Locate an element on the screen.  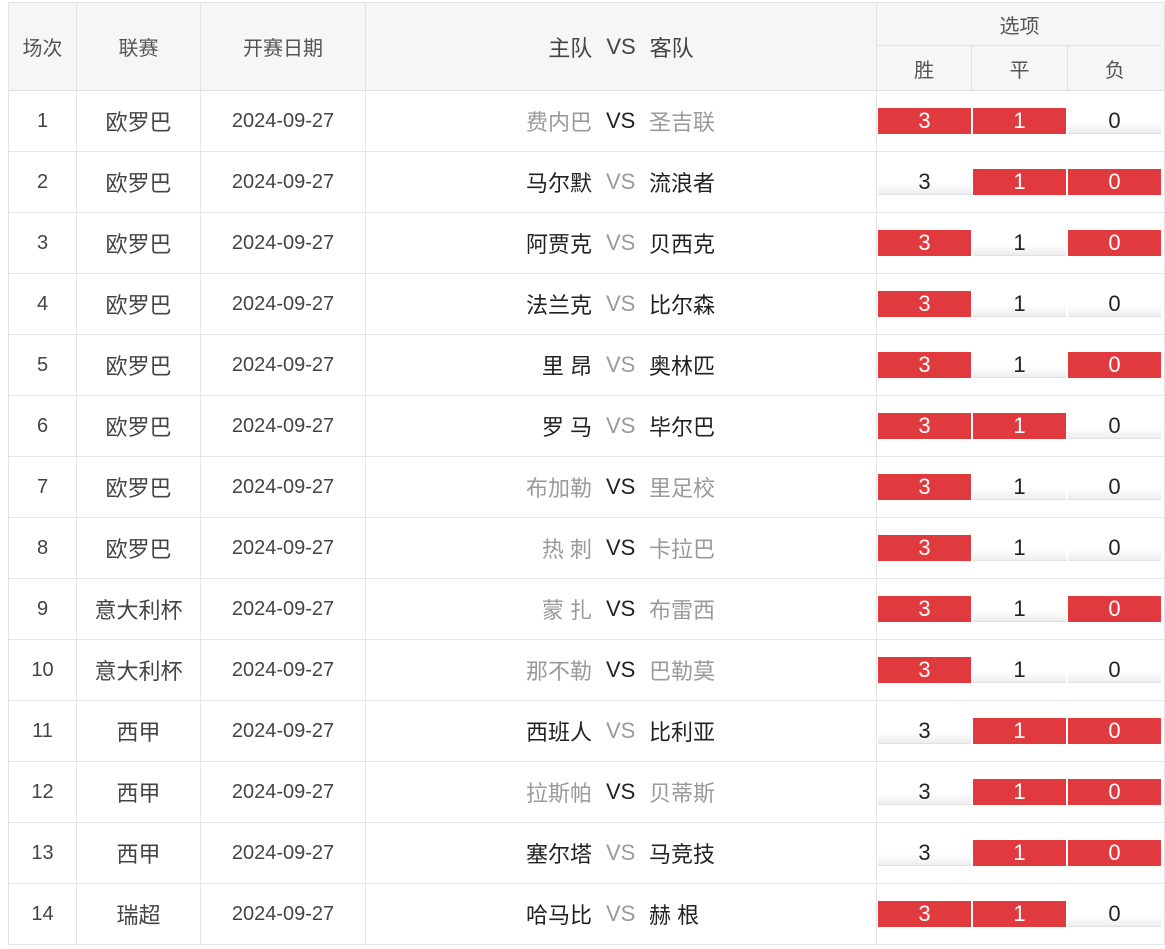
row-seq: 14 is located at coordinates (43, 914).